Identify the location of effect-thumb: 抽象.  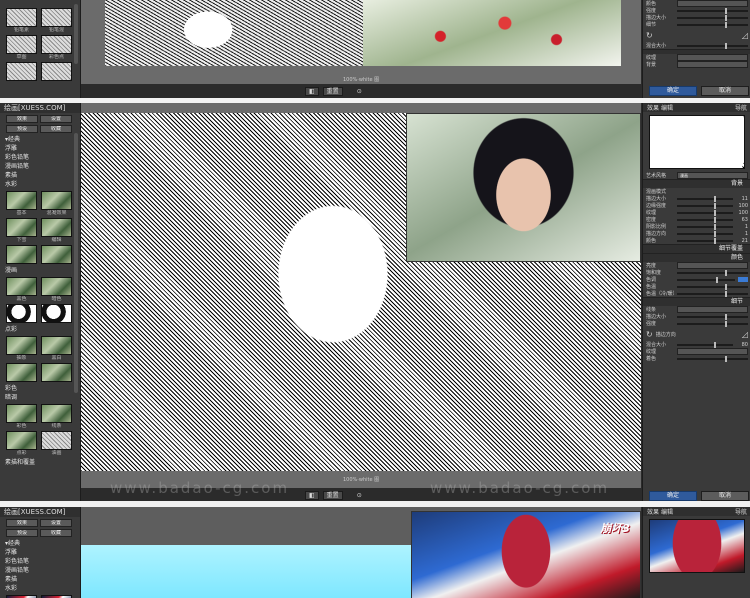
(21, 348).